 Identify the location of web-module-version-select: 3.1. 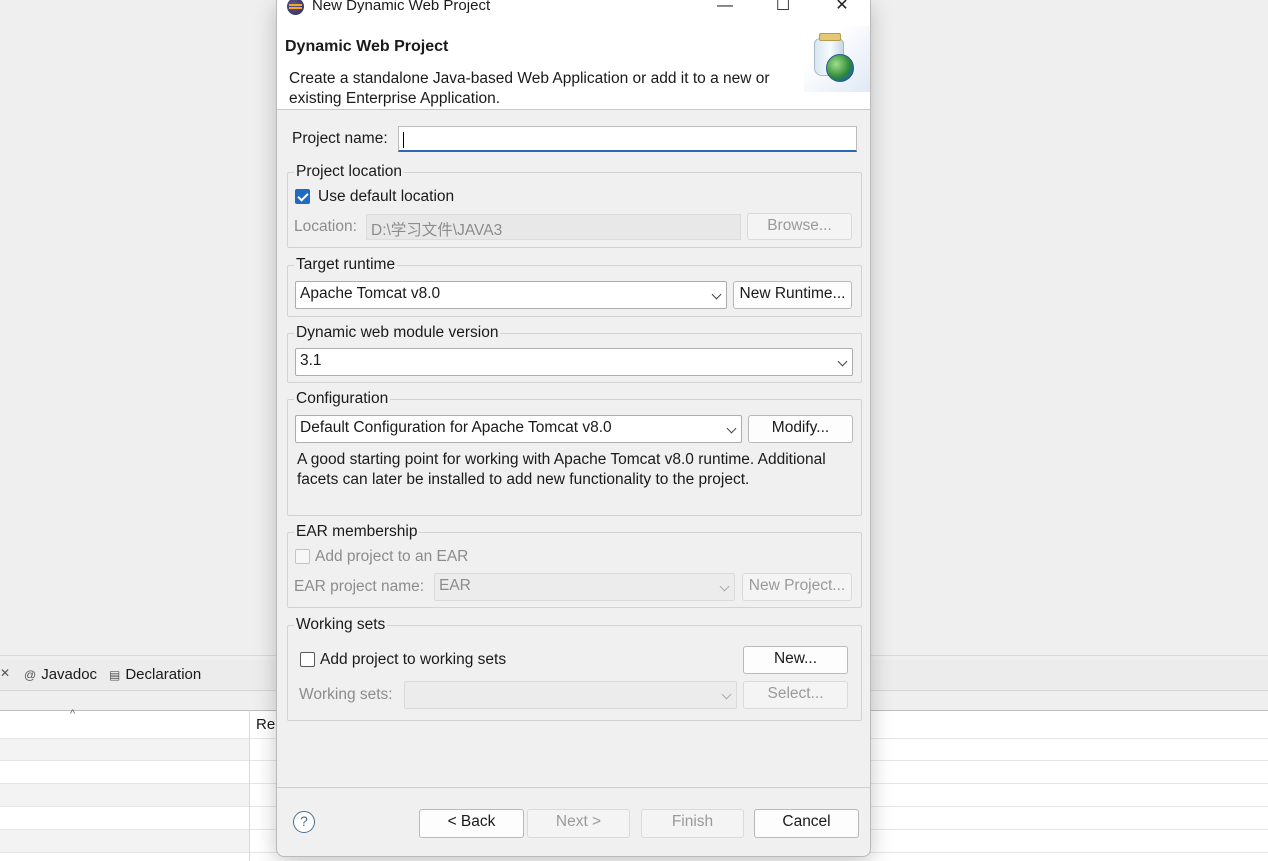
(574, 362).